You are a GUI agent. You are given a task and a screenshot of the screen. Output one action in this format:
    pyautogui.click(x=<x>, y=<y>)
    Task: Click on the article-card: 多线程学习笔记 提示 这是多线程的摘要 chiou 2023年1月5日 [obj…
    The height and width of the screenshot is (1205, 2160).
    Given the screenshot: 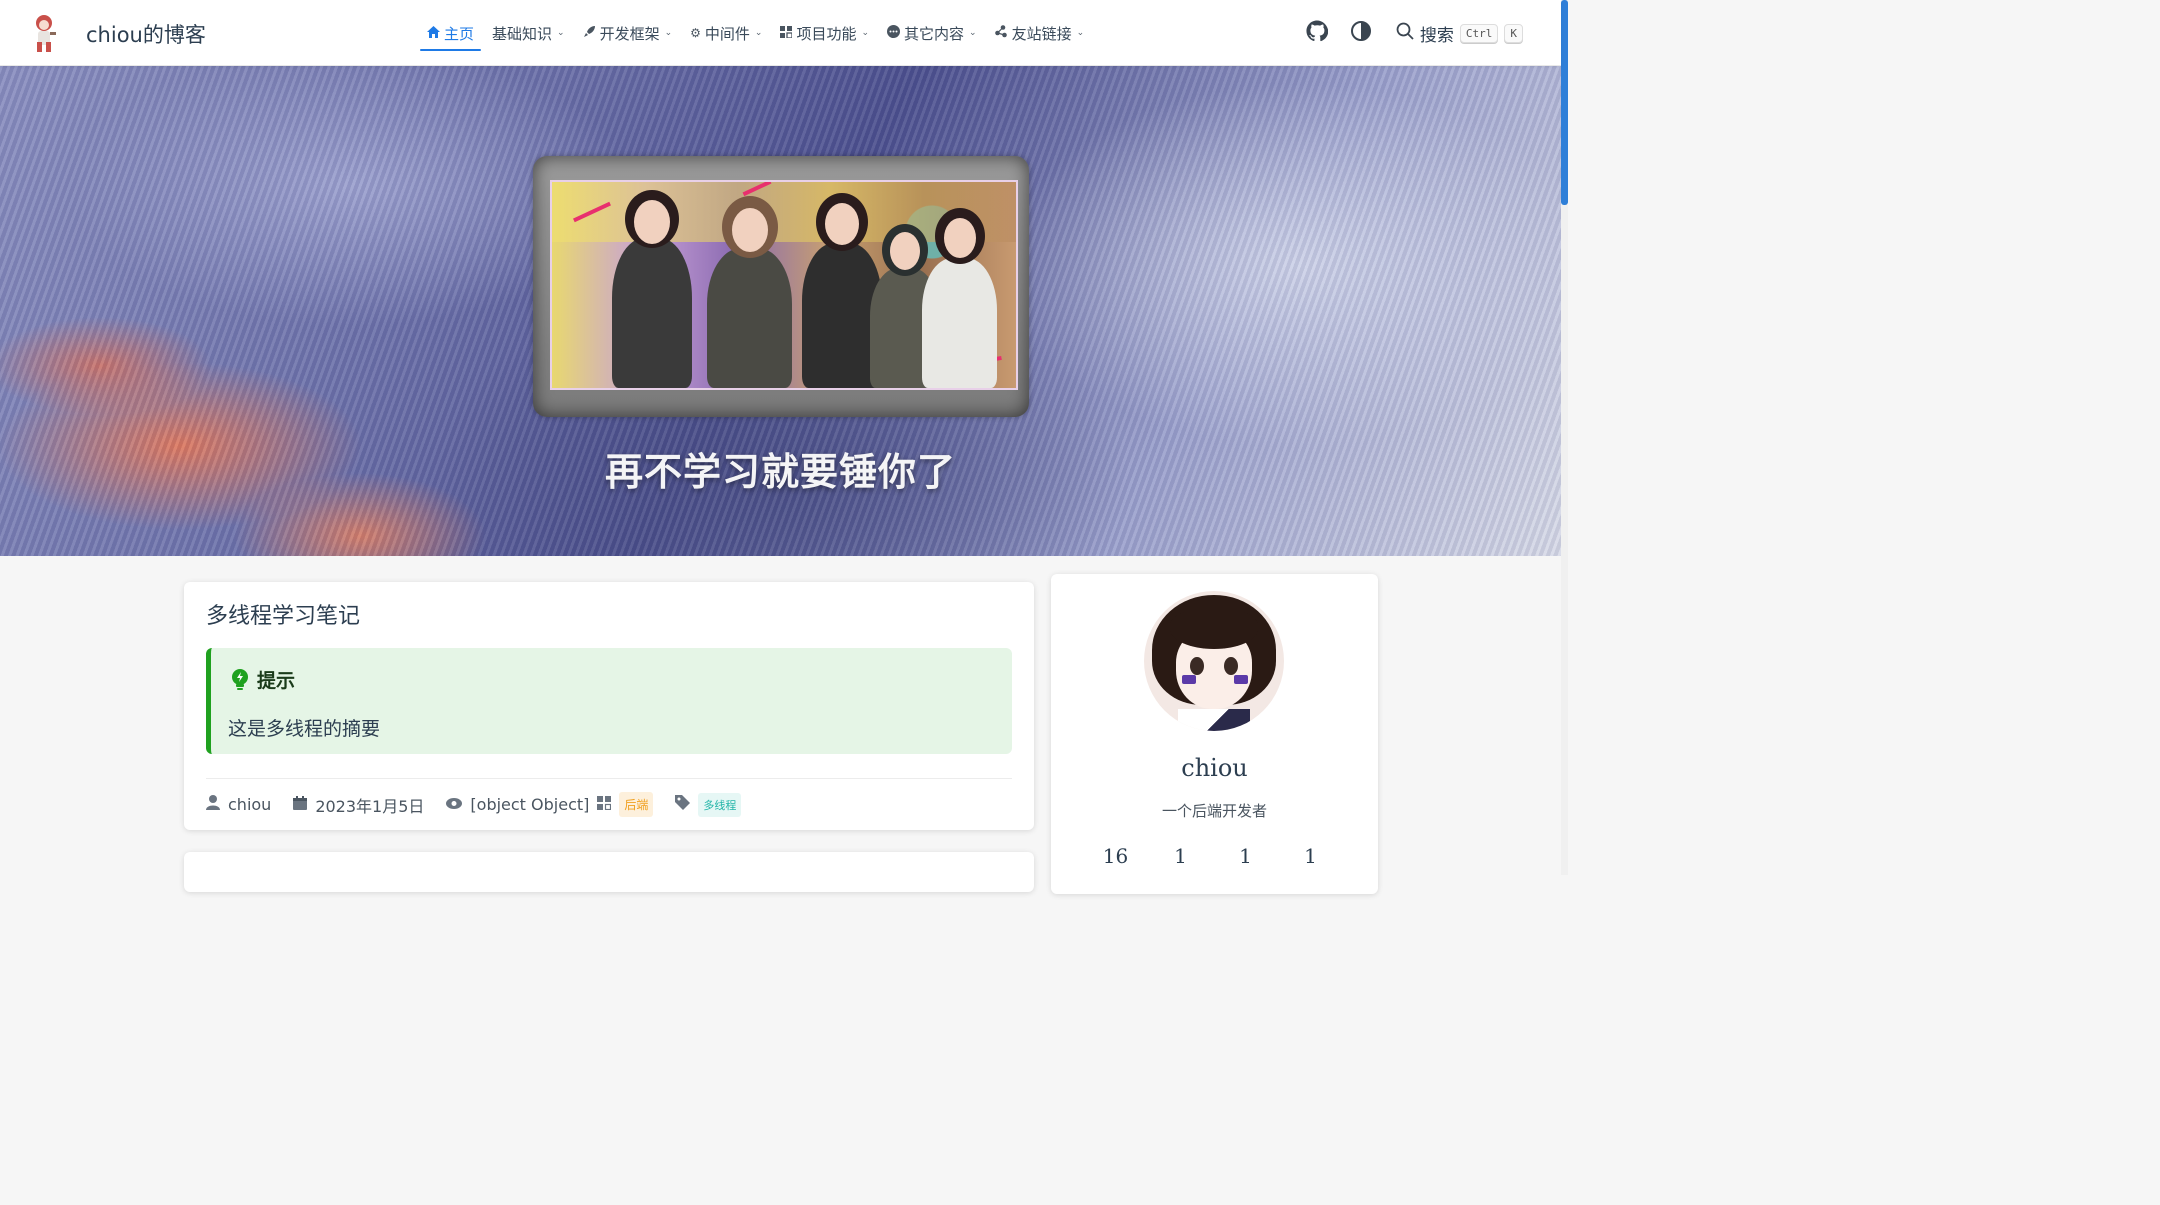 What is the action you would take?
    pyautogui.click(x=609, y=706)
    